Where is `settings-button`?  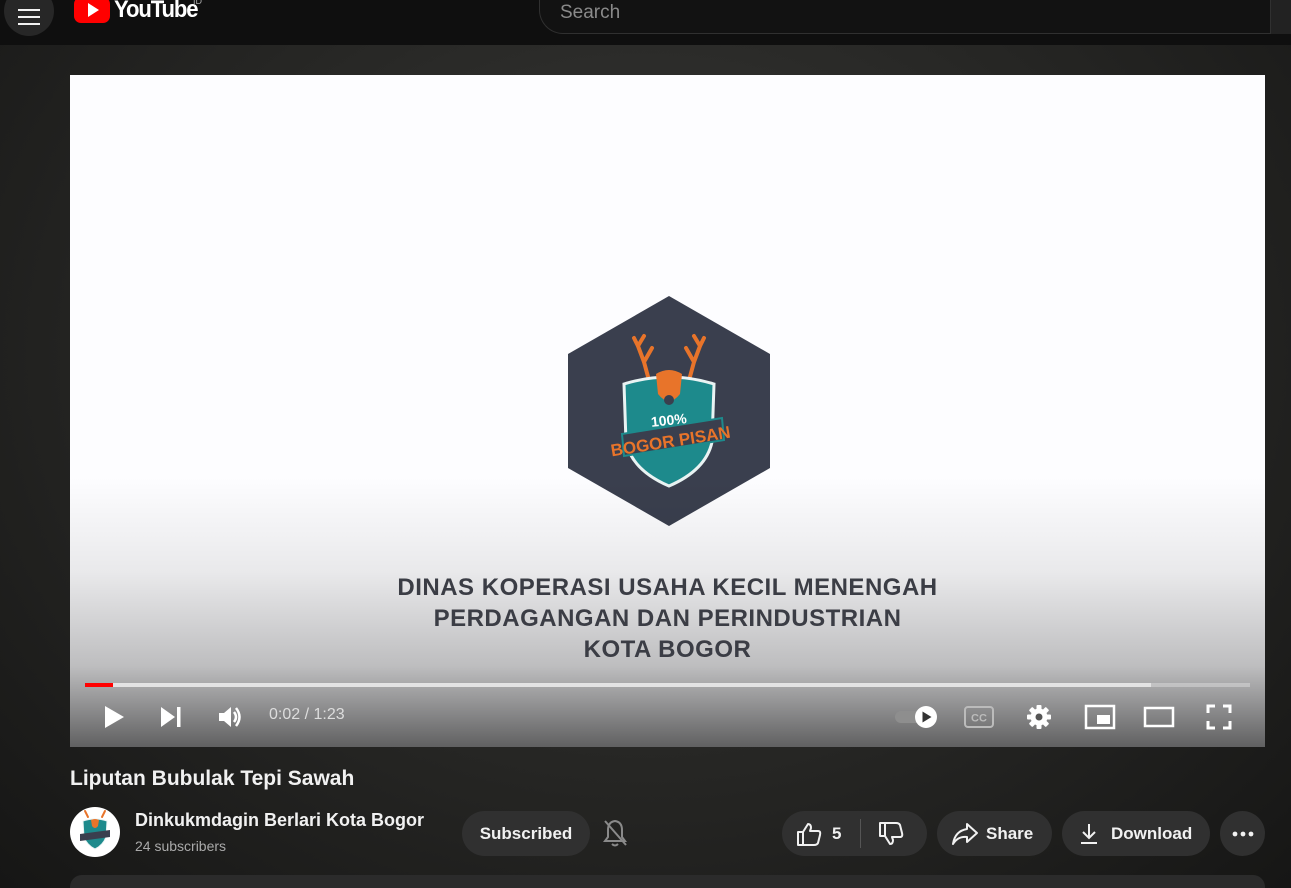 settings-button is located at coordinates (1039, 717).